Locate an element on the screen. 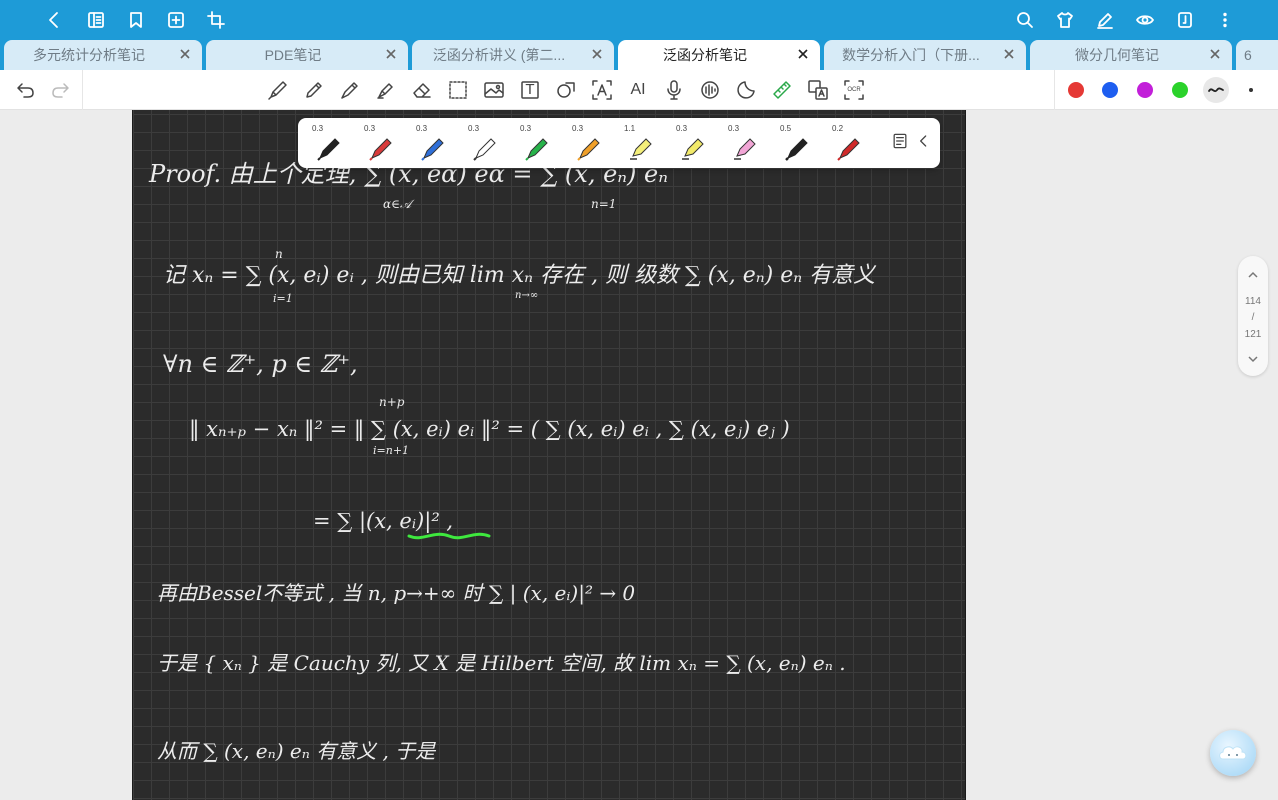 The width and height of the screenshot is (1278, 800). translate-icon is located at coordinates (818, 90).